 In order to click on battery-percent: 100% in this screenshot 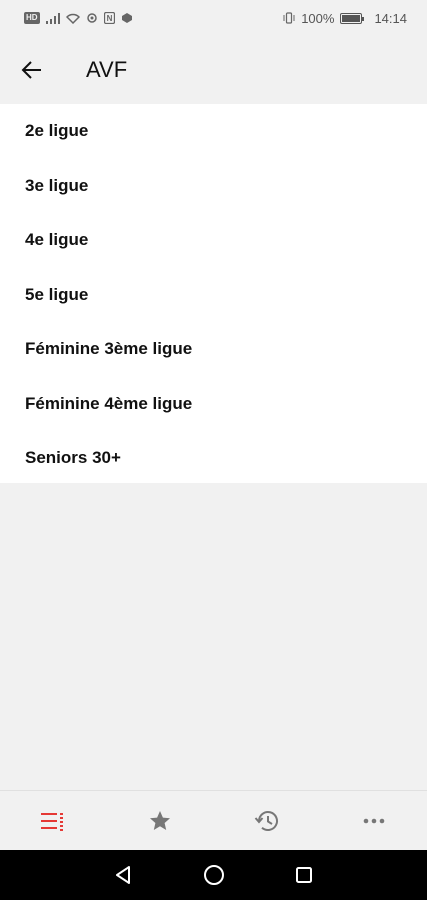, I will do `click(318, 18)`.